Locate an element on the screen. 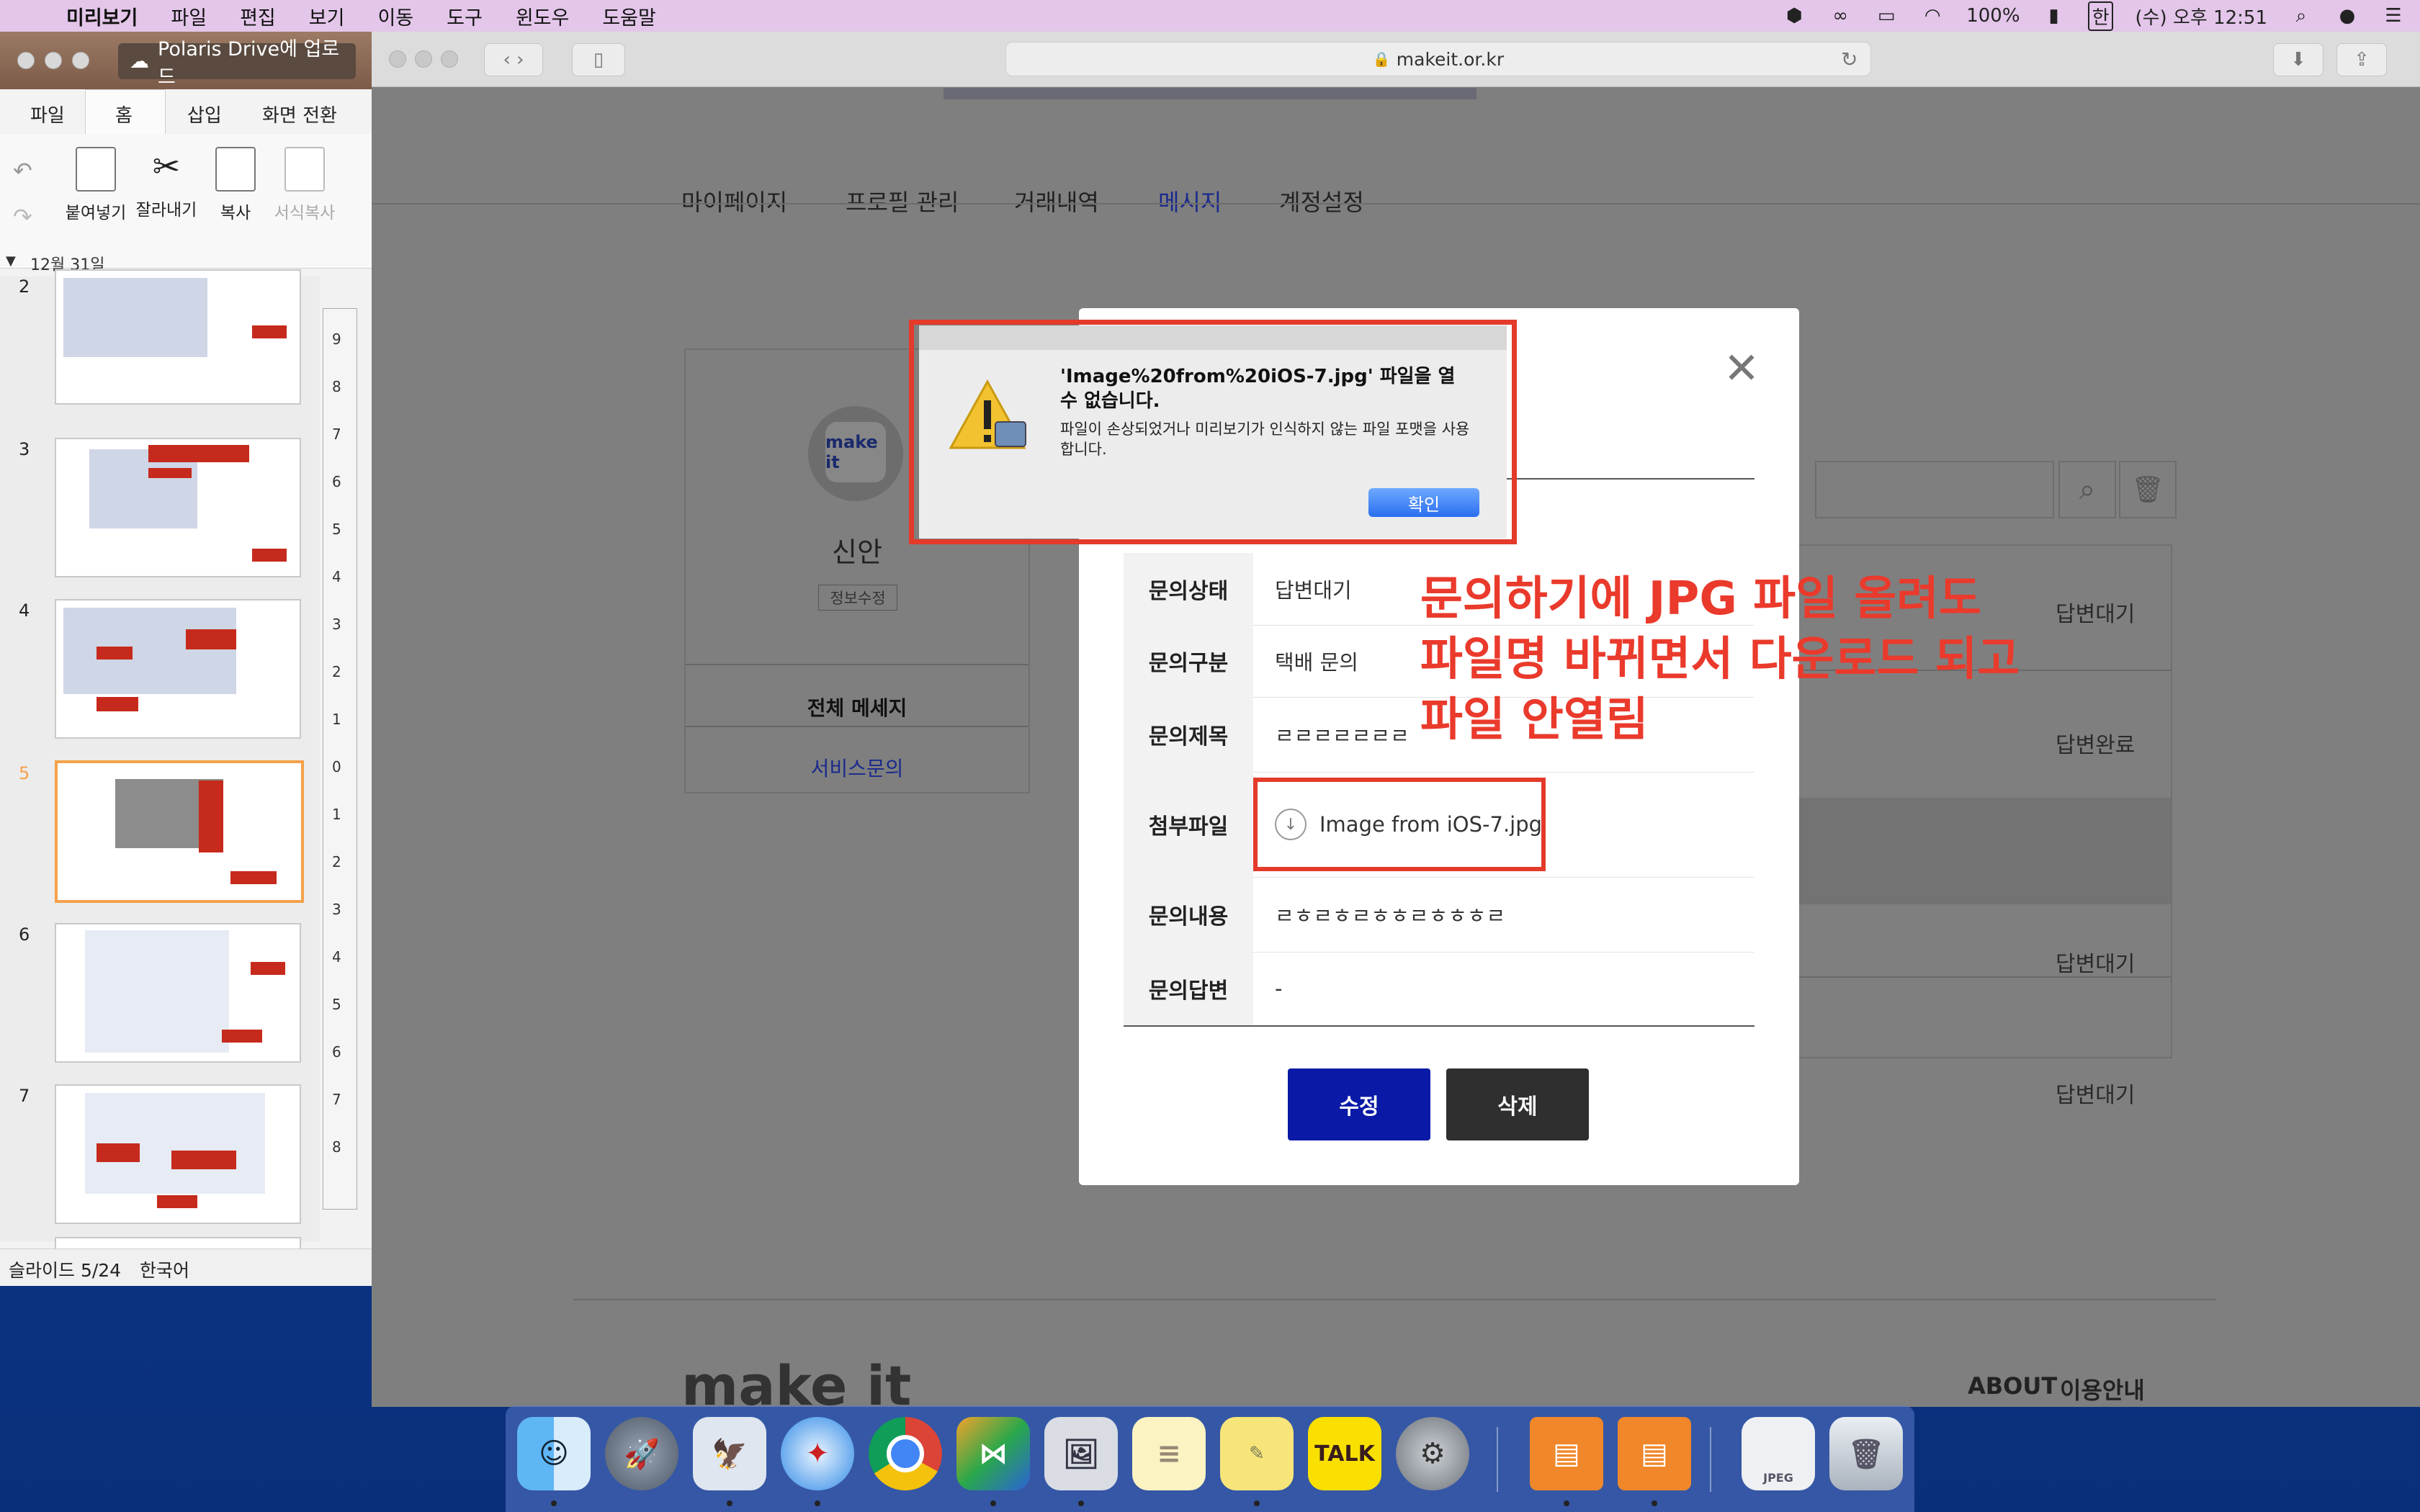 This screenshot has height=1512, width=2420. menu-all-messages: 전체 메세지 is located at coordinates (857, 707).